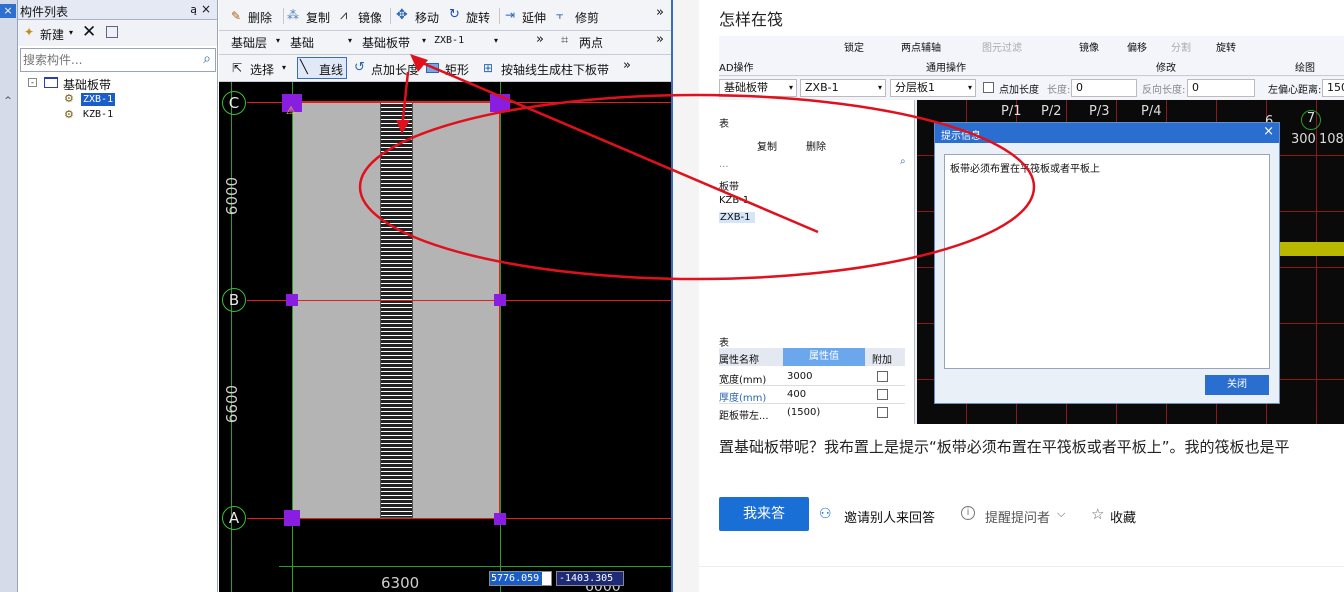 The image size is (1344, 592). I want to click on axis-generate-icon: ⊞, so click(488, 68).